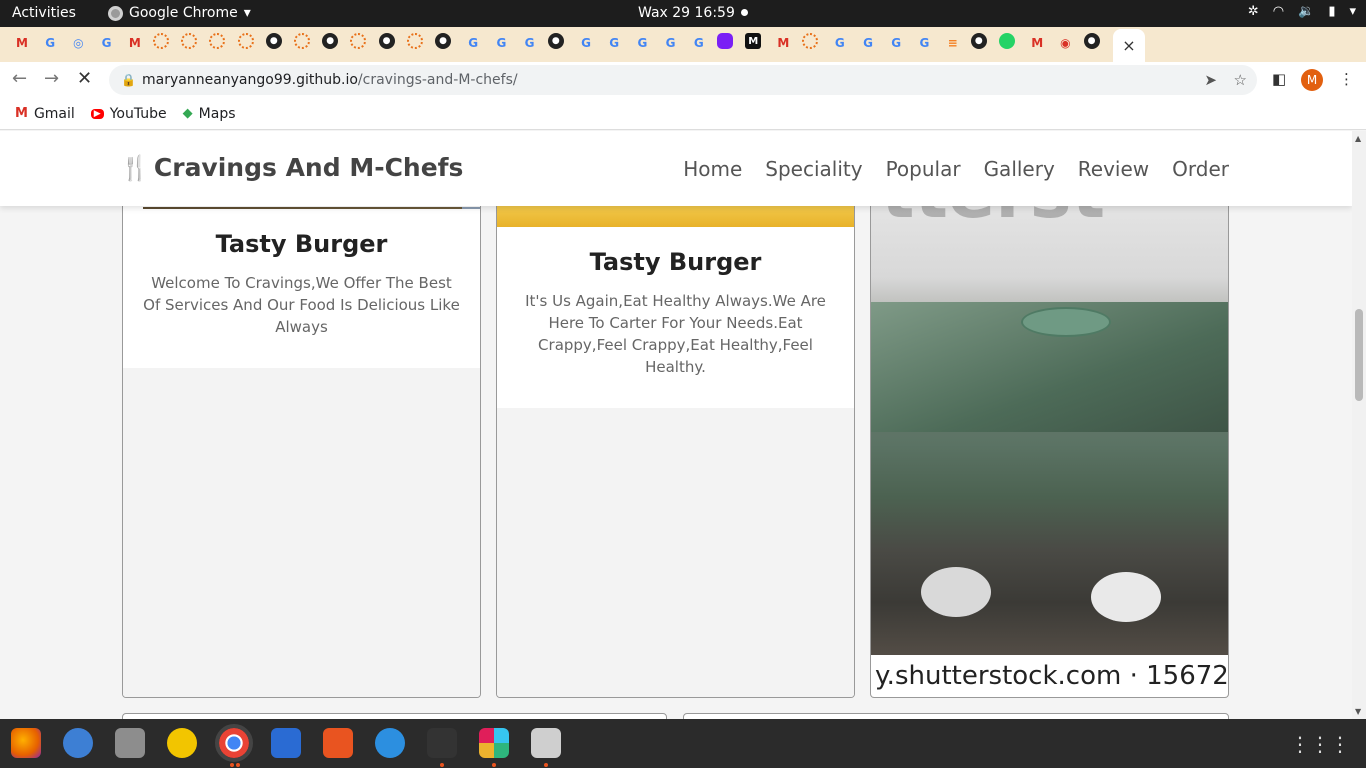  I want to click on battery-icon: ▮, so click(1332, 11).